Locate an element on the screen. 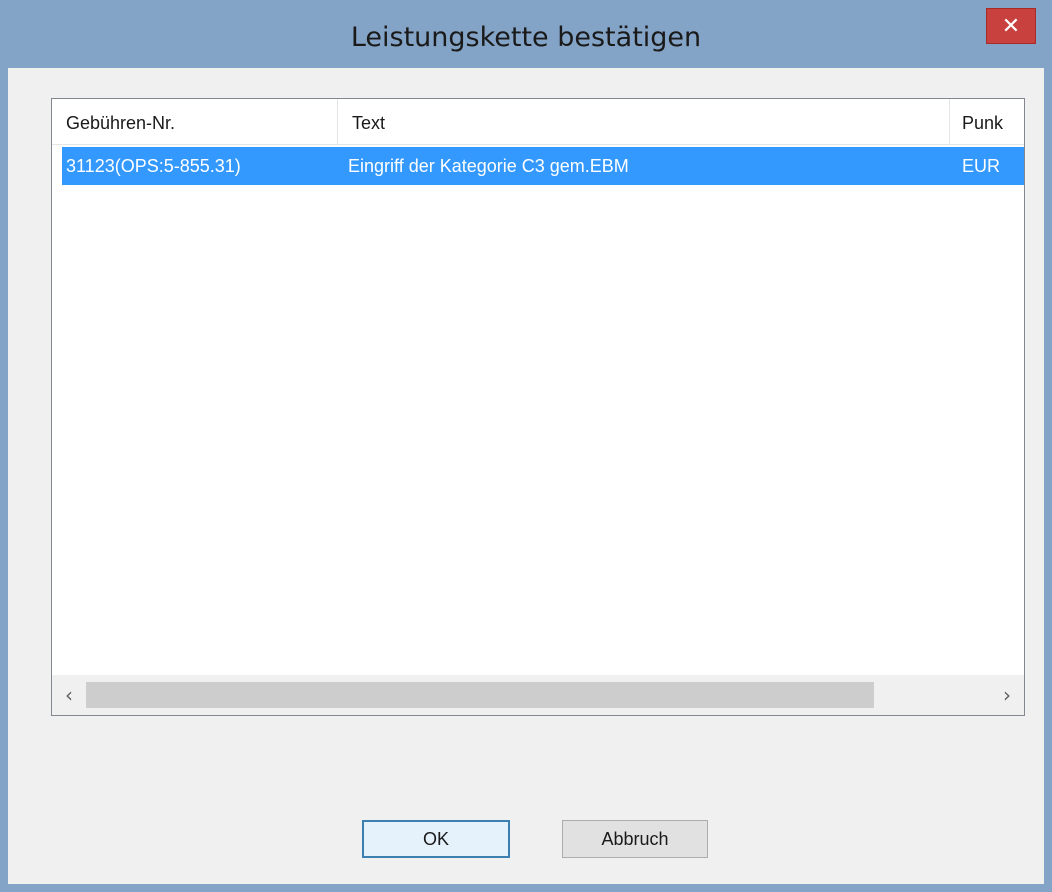  cancel-button: Abbruch is located at coordinates (635, 839).